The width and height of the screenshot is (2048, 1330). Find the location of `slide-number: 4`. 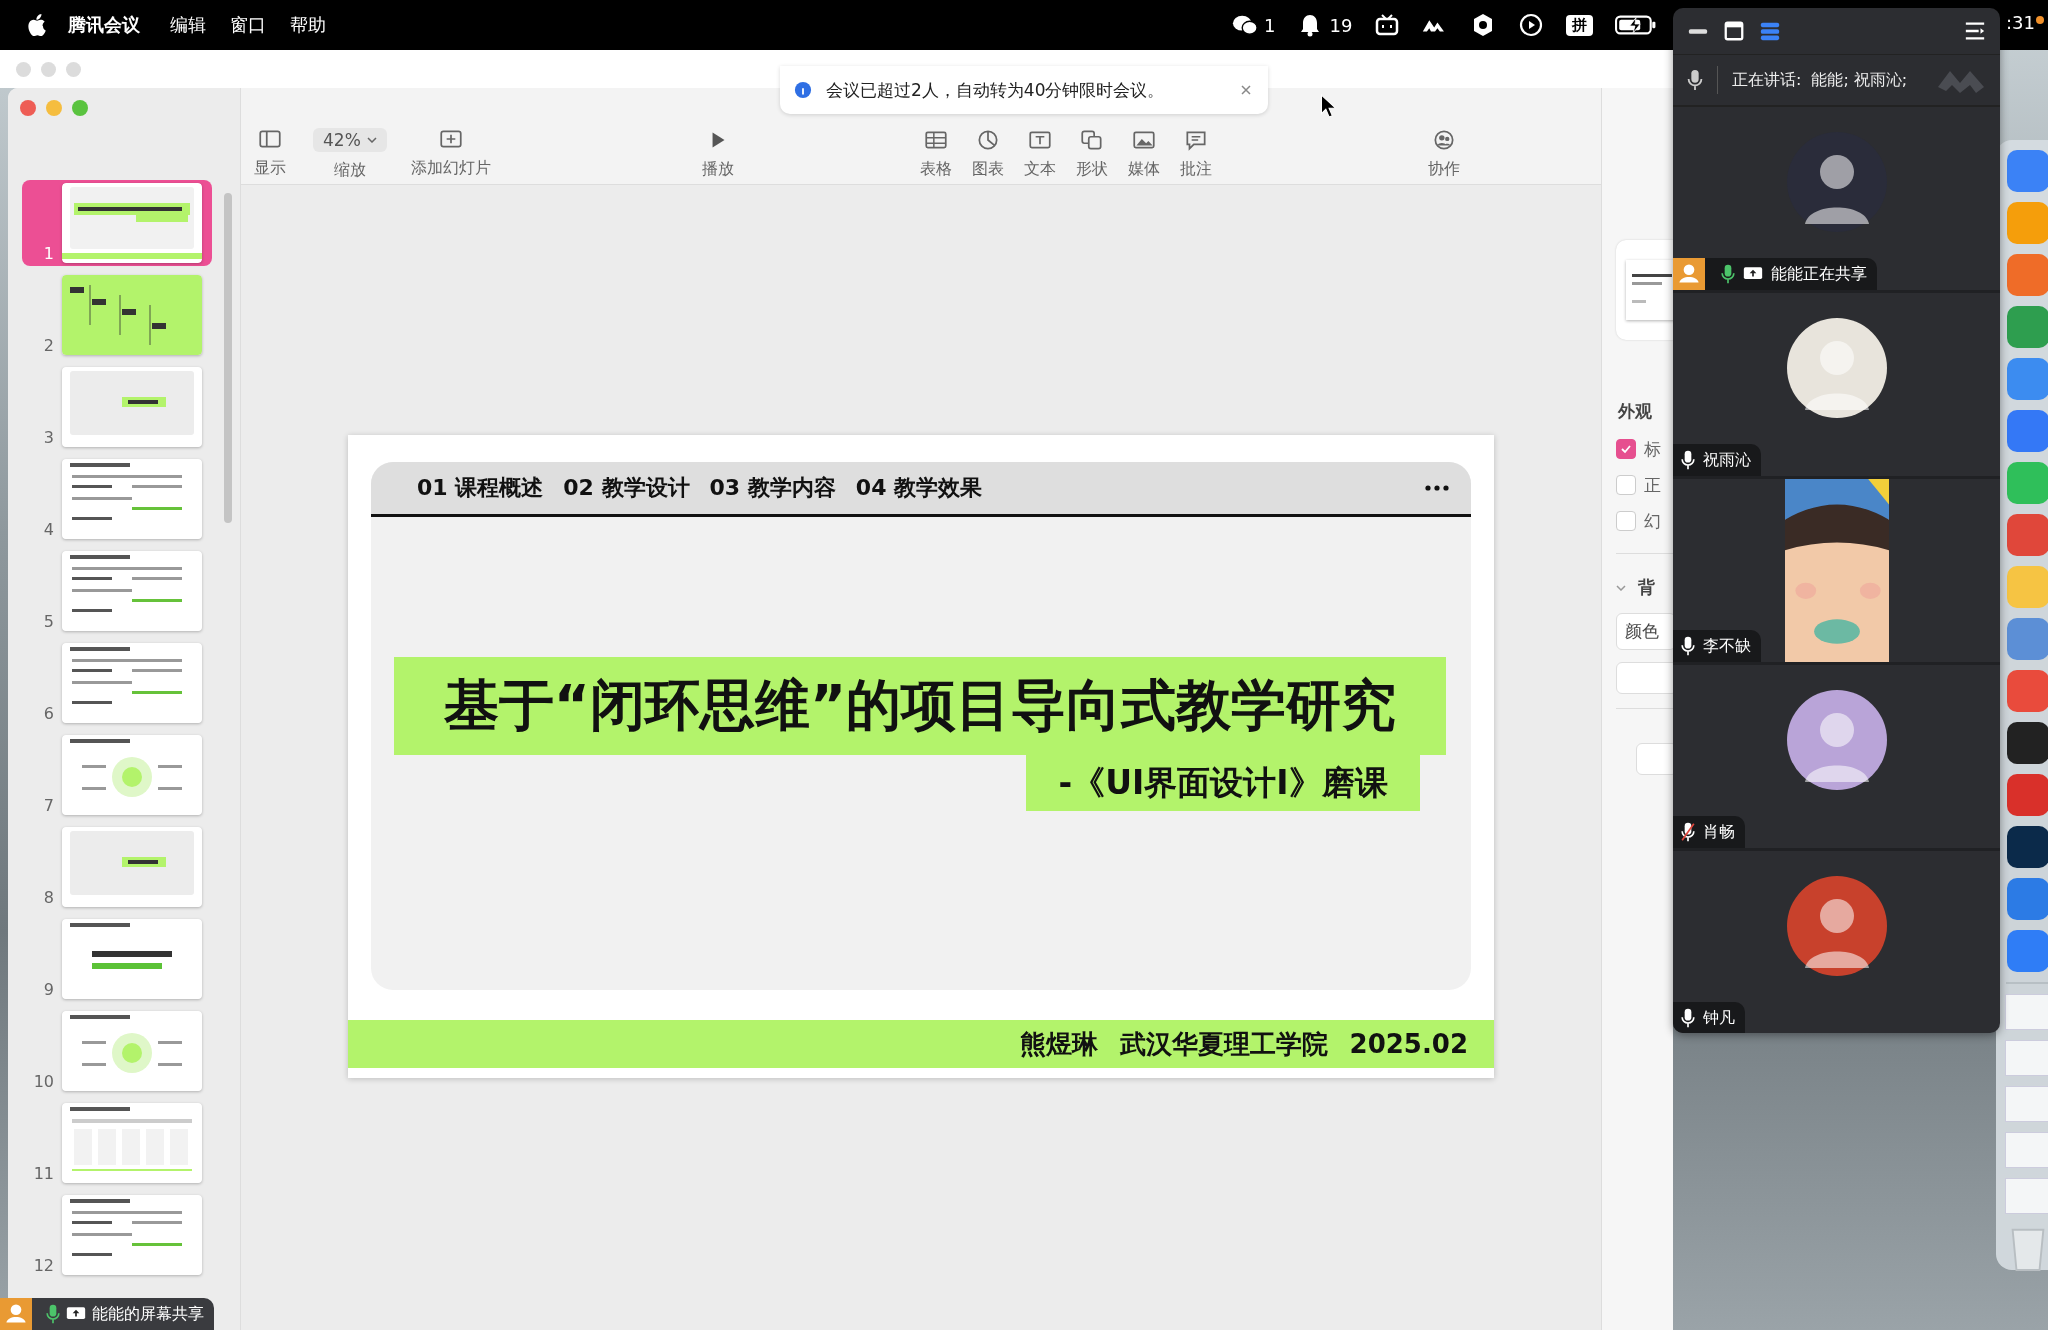

slide-number: 4 is located at coordinates (48, 530).